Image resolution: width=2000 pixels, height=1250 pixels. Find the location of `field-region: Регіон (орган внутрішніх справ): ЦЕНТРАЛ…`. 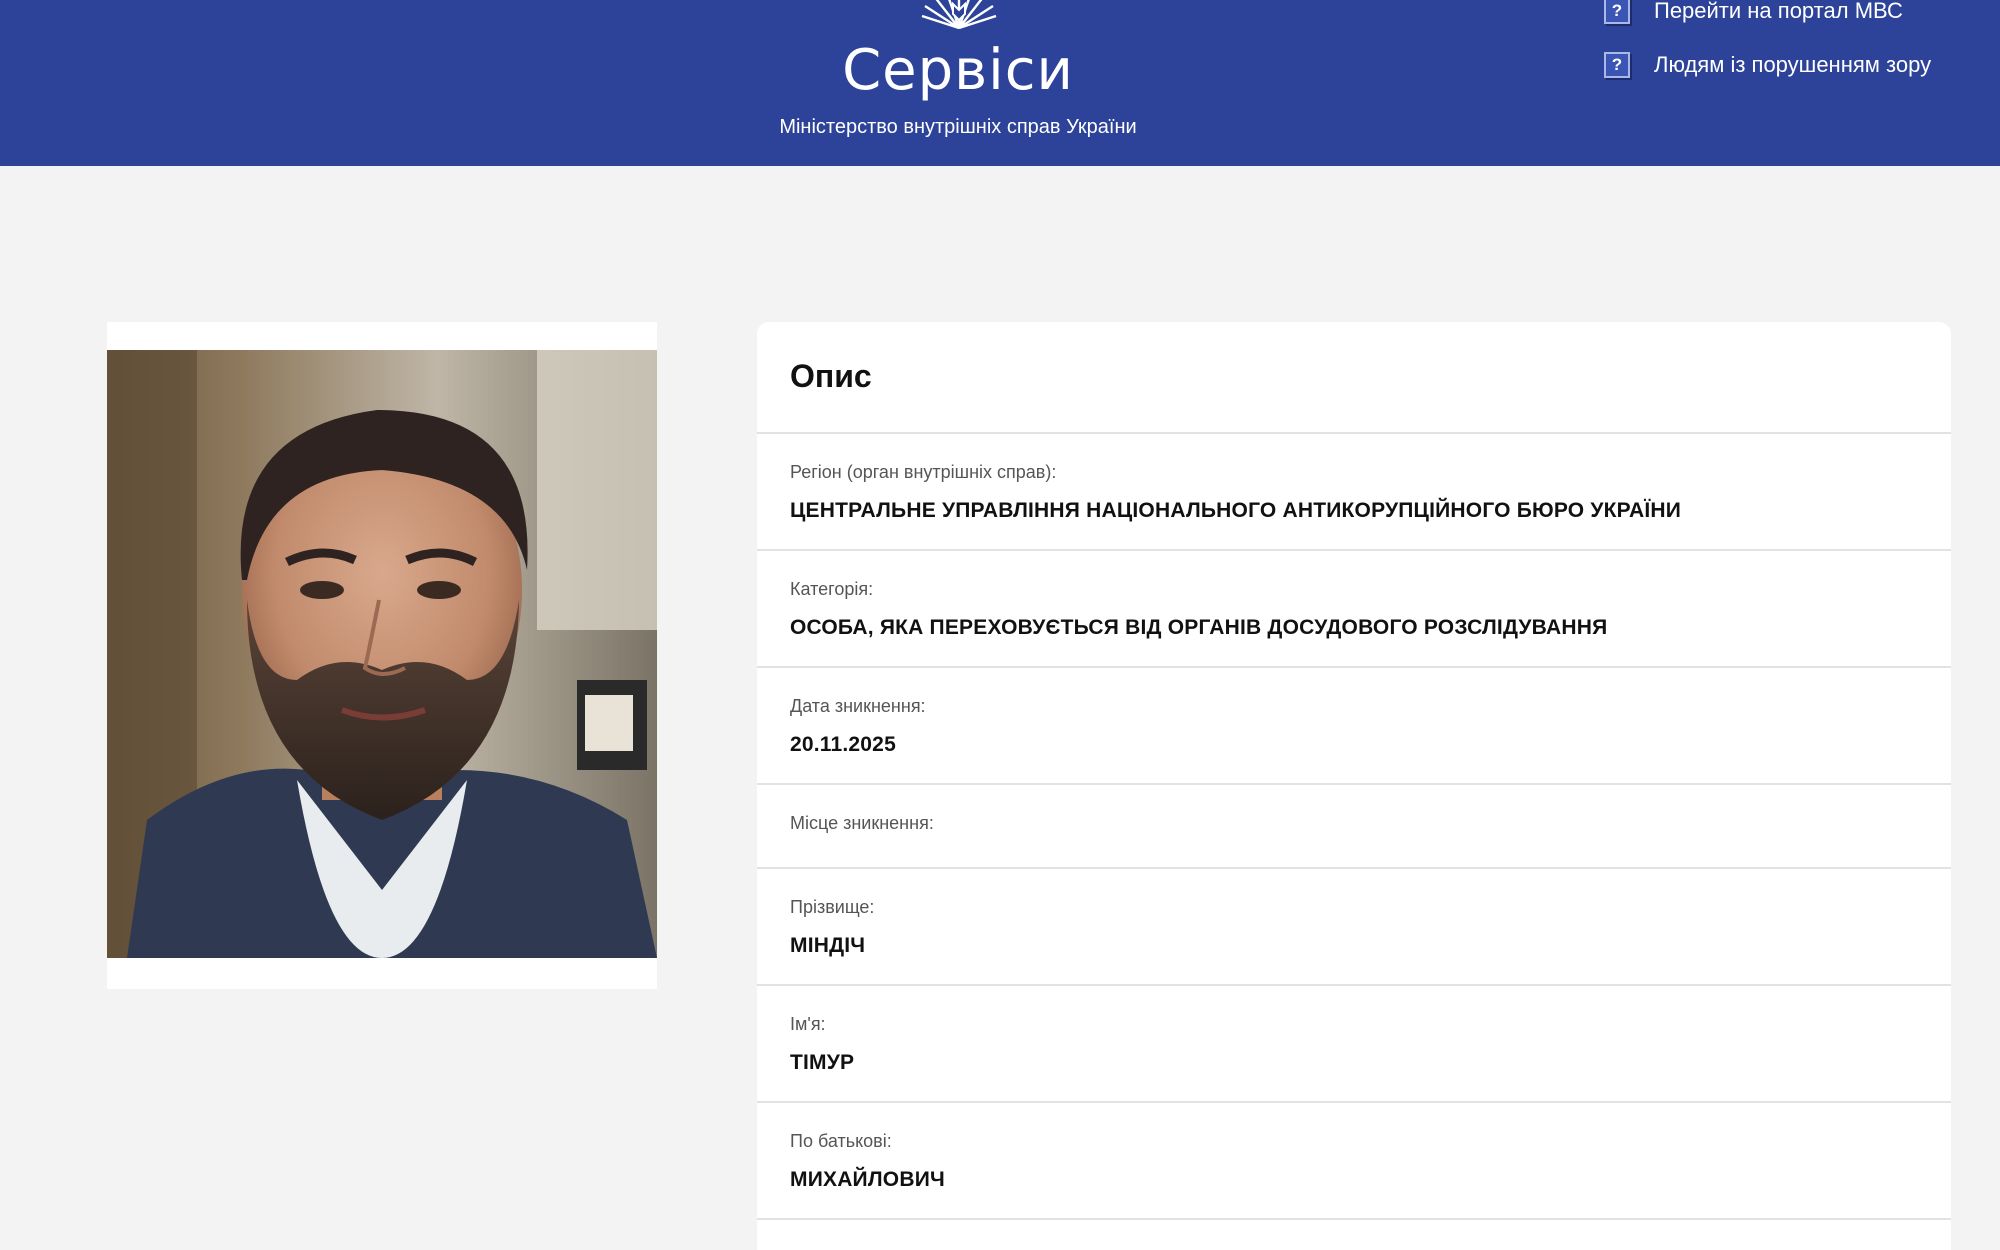

field-region: Регіон (орган внутрішніх справ): ЦЕНТРАЛ… is located at coordinates (1354, 492).